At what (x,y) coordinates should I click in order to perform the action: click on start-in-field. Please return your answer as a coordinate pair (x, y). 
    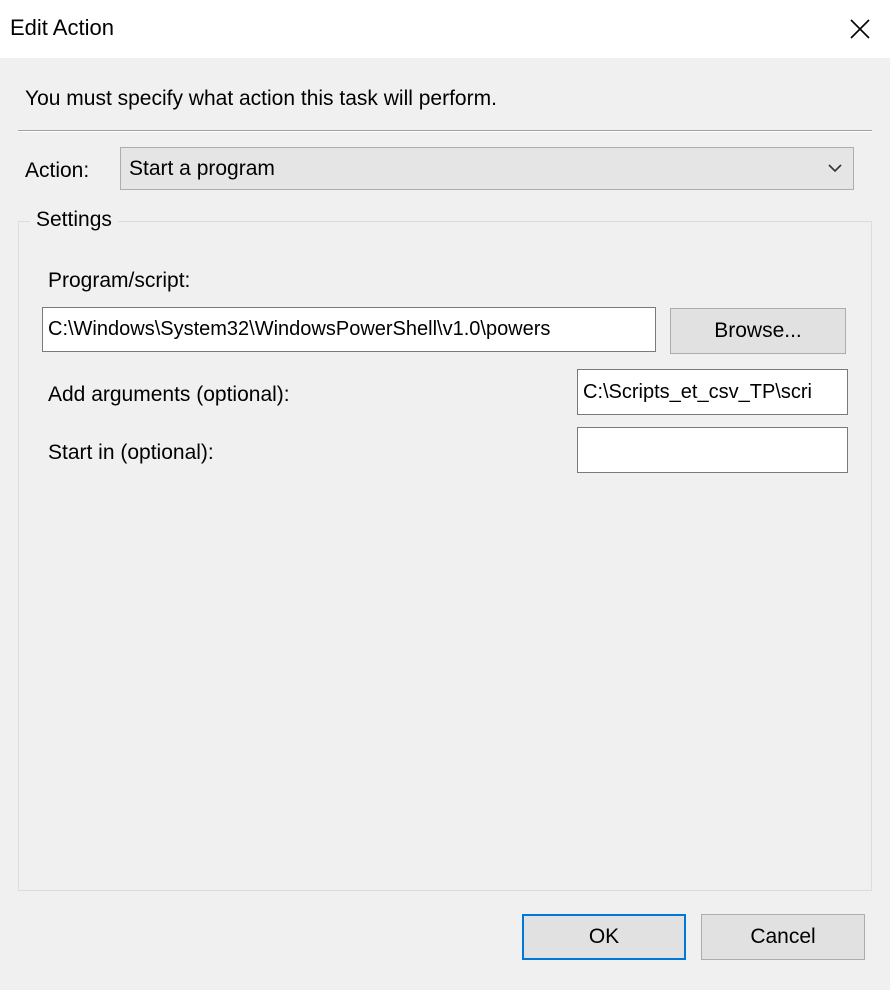
    Looking at the image, I should click on (712, 450).